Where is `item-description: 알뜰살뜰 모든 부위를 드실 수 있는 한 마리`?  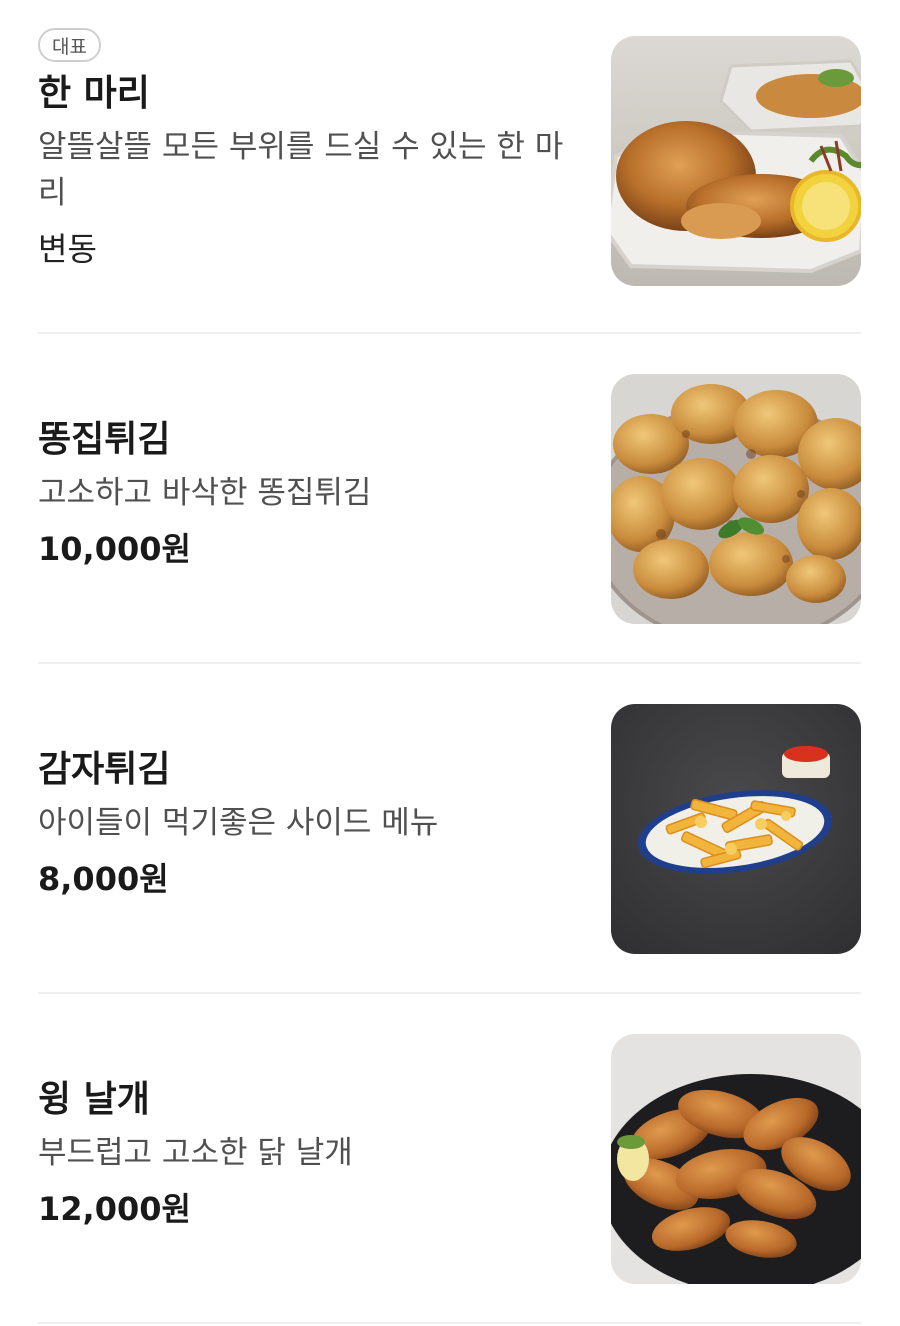 item-description: 알뜰살뜰 모든 부위를 드실 수 있는 한 마리 is located at coordinates (301, 170).